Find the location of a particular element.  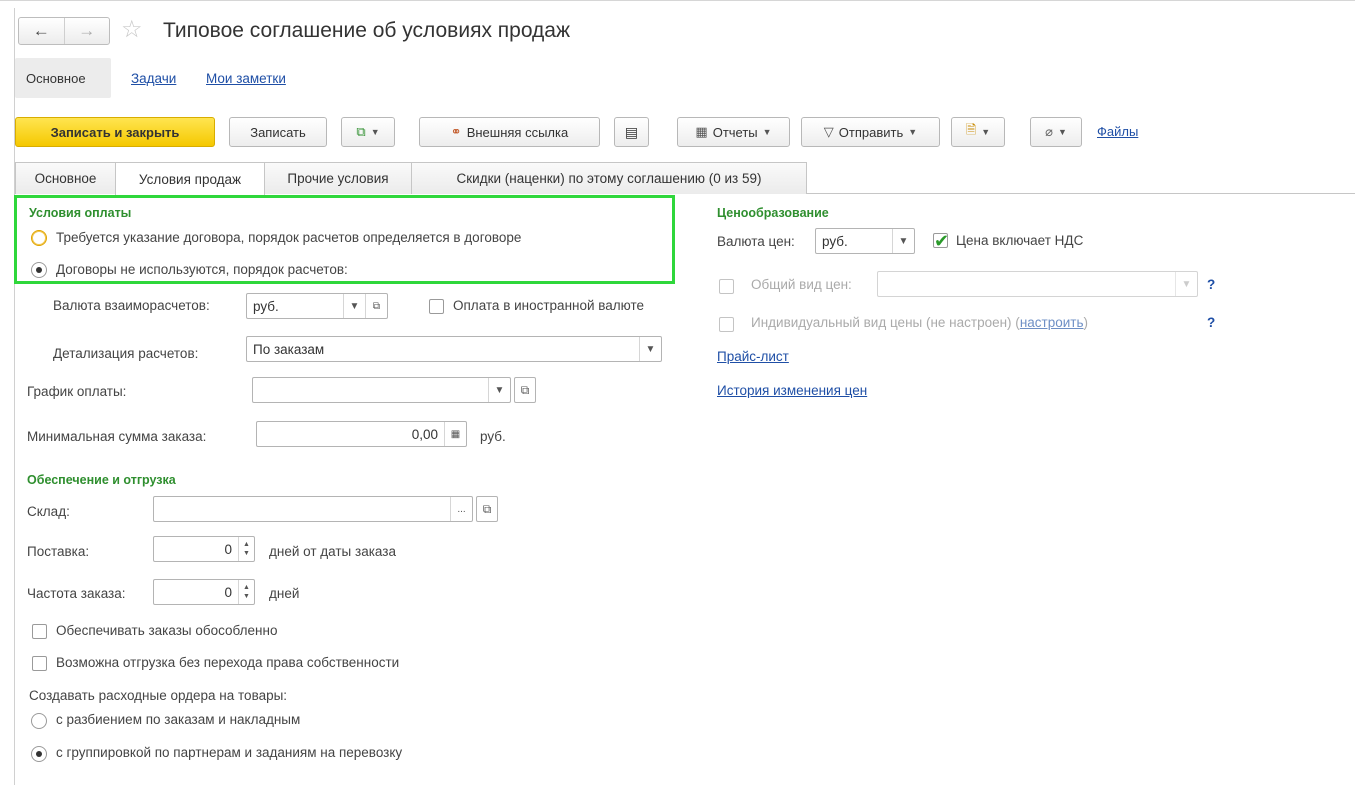

files-link: Файлы is located at coordinates (1117, 131).